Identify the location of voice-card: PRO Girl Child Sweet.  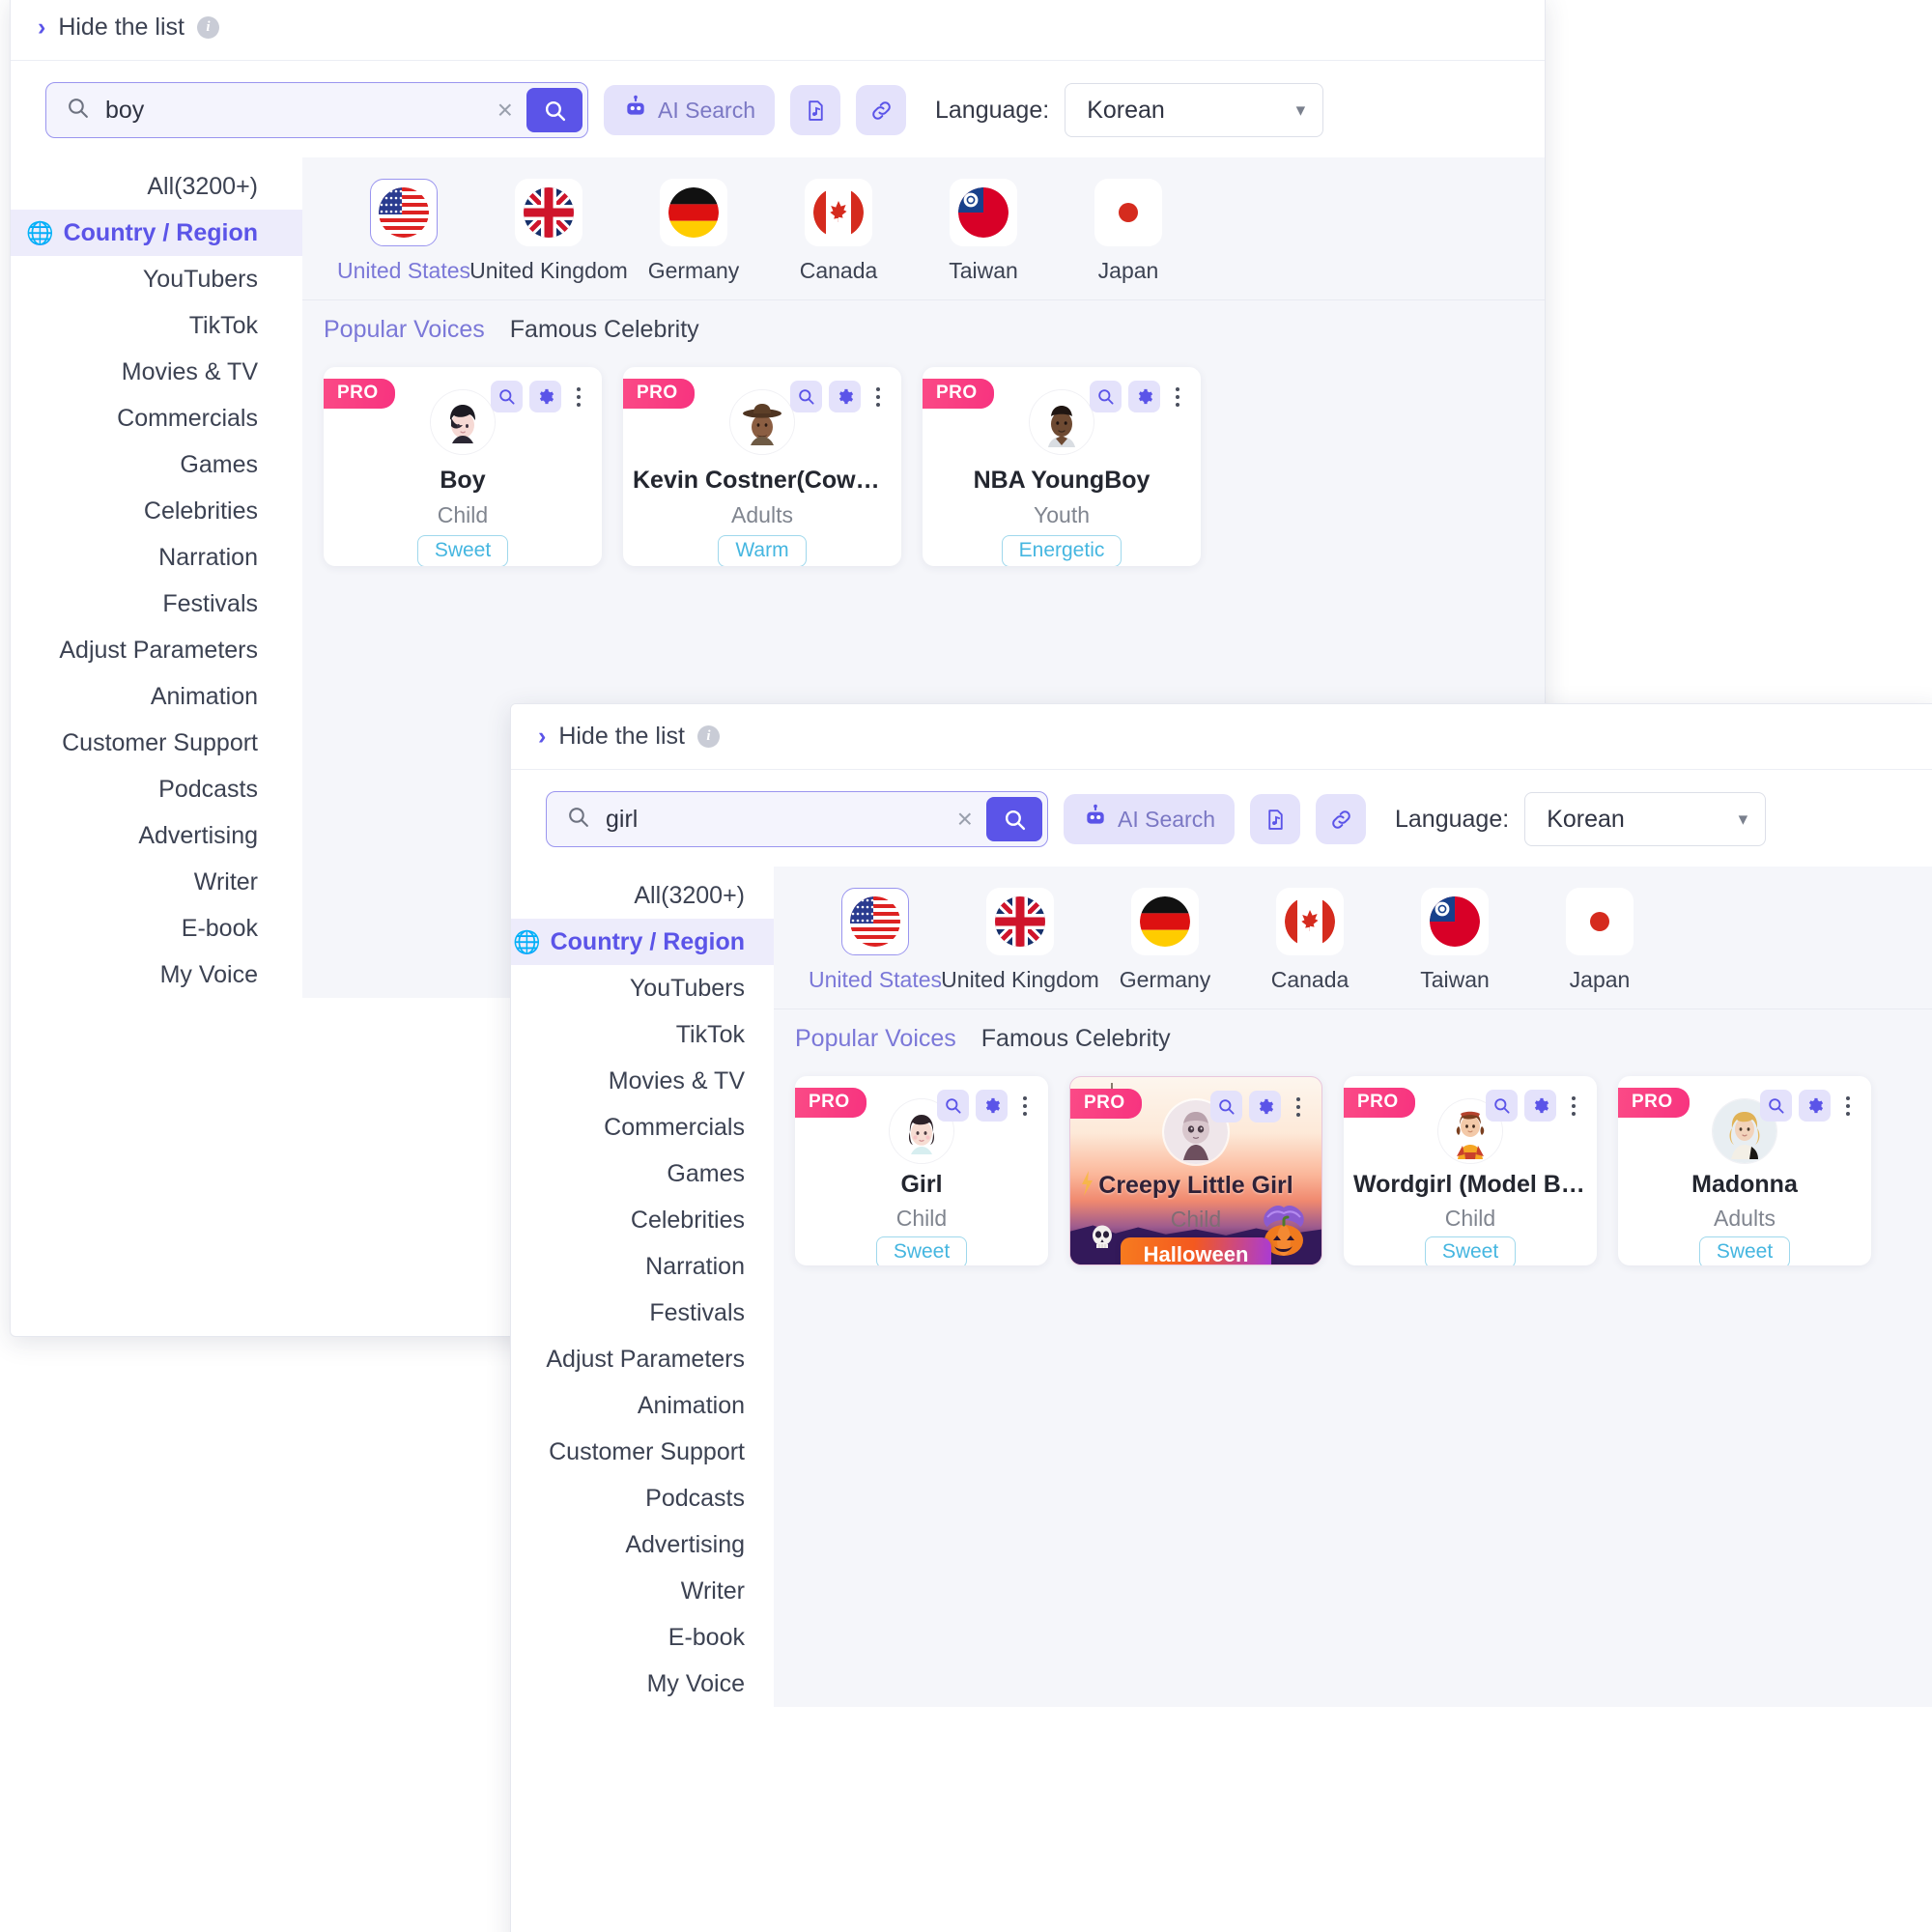
(921, 1170).